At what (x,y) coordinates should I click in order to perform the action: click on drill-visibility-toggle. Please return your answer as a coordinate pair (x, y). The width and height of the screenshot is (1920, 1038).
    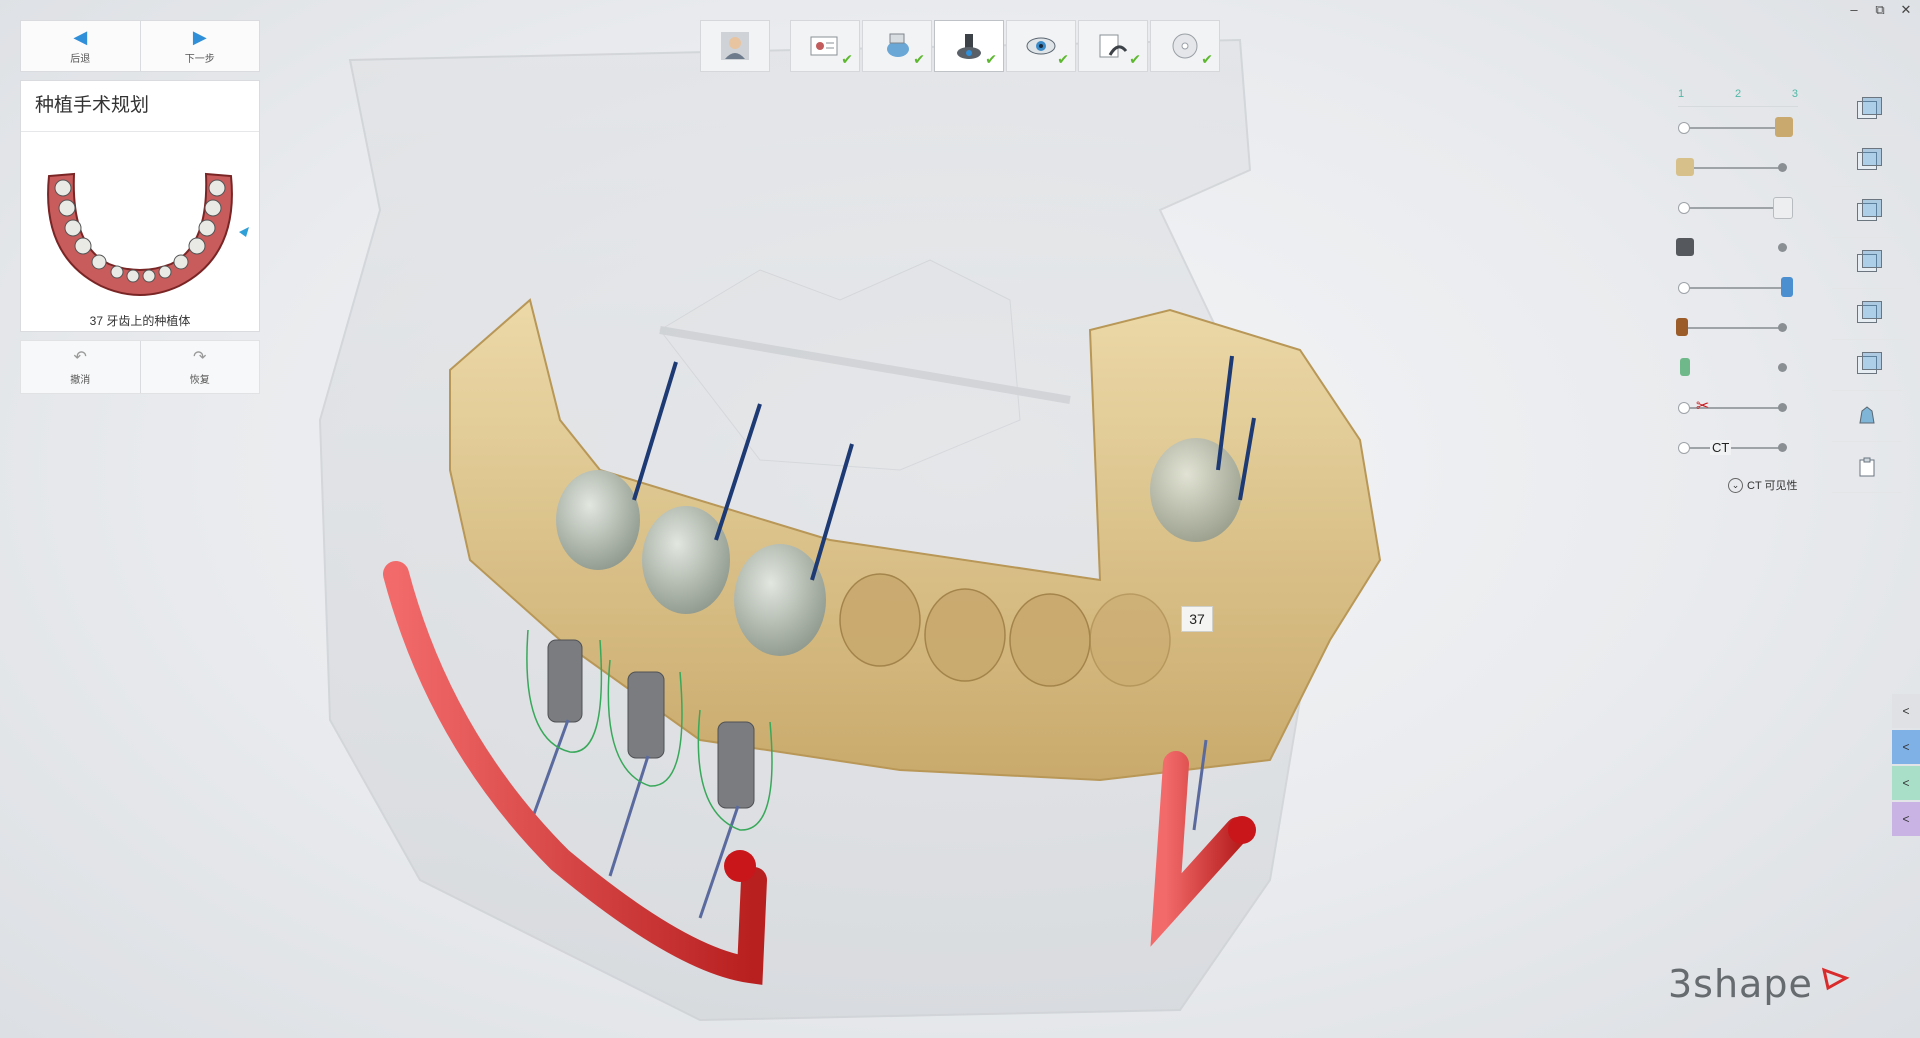
    Looking at the image, I should click on (1735, 368).